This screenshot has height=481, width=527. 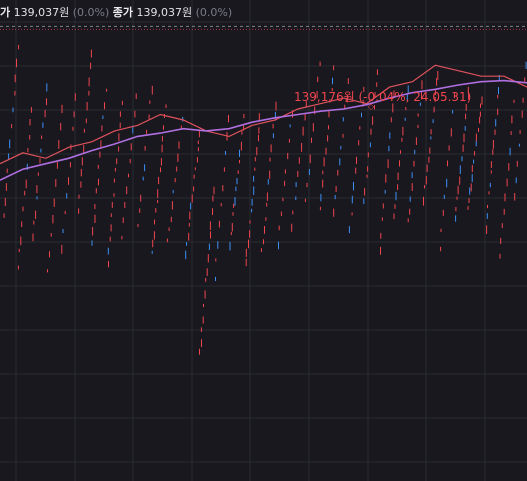 I want to click on prev-label: 가, so click(x=5, y=12).